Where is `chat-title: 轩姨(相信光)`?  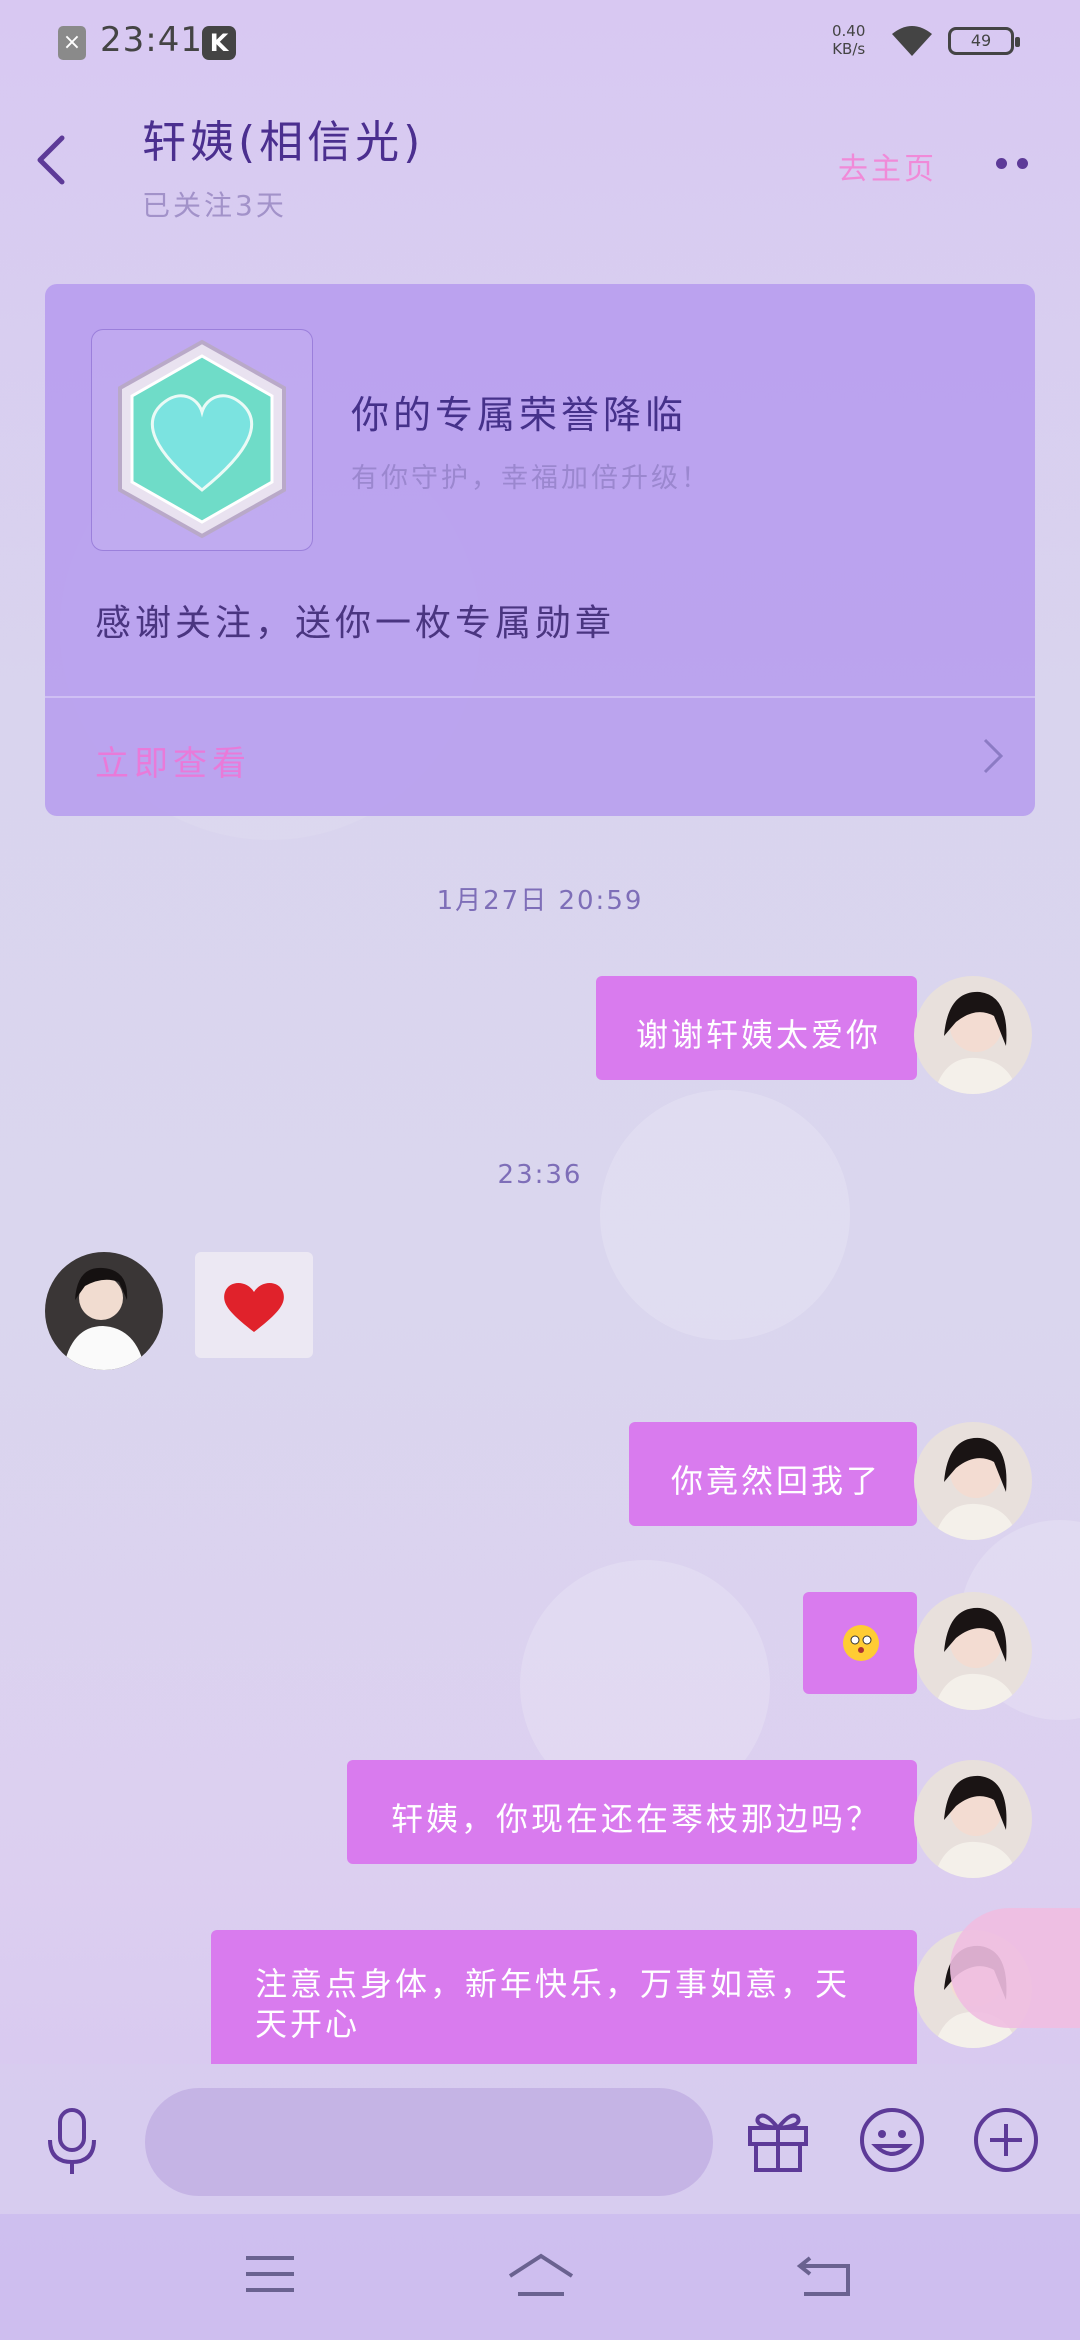
chat-title: 轩姨(相信光) is located at coordinates (283, 138).